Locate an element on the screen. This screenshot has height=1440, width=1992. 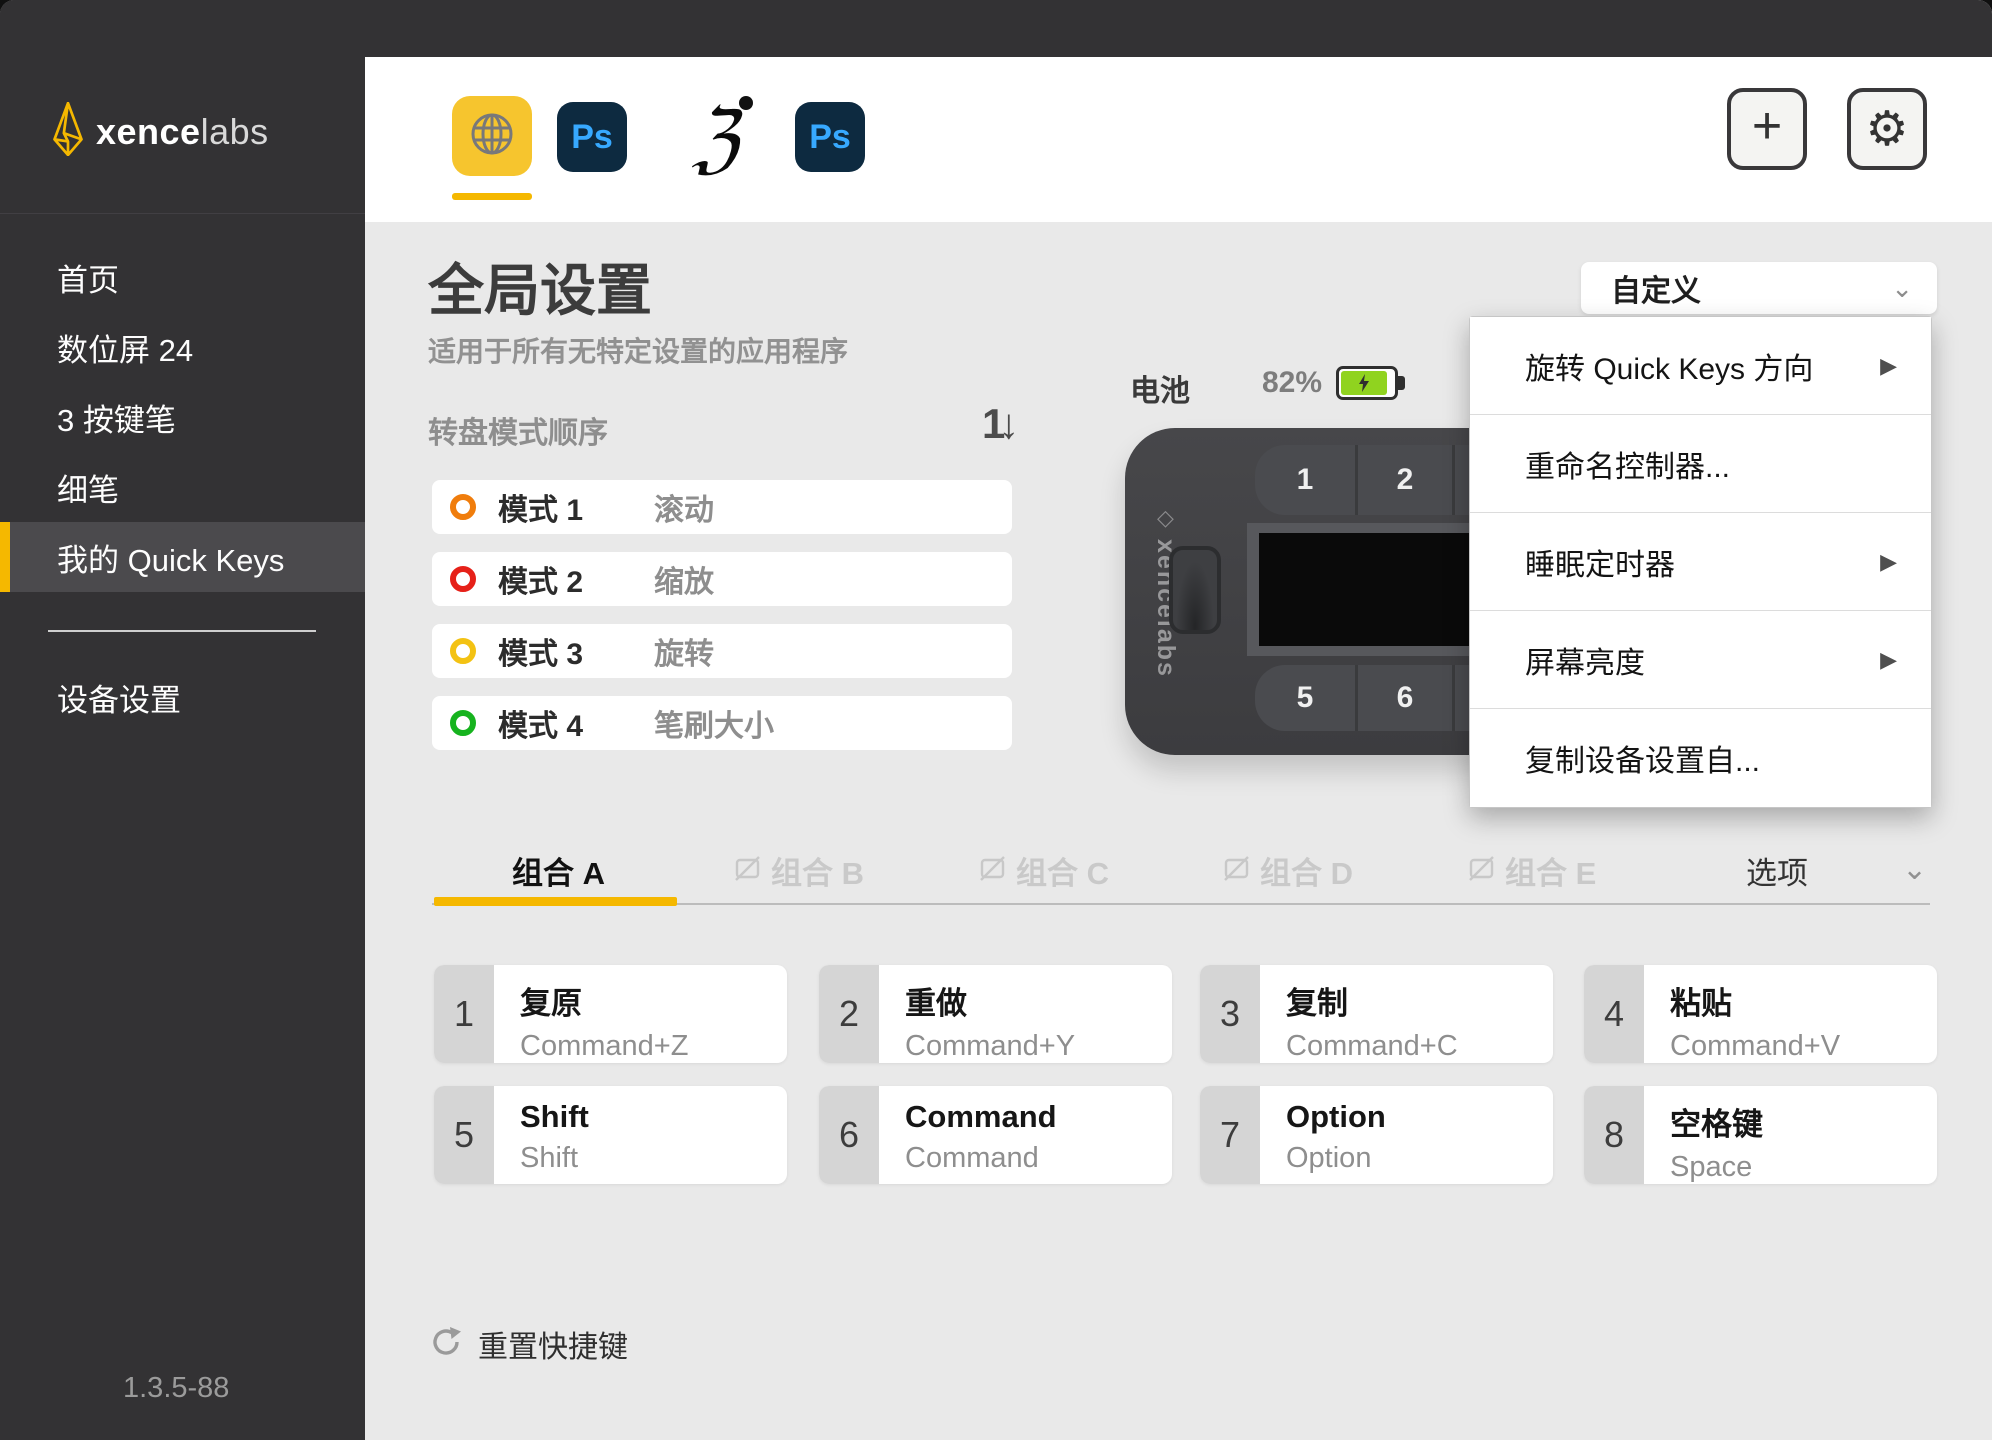
battery-fill is located at coordinates (1364, 383).